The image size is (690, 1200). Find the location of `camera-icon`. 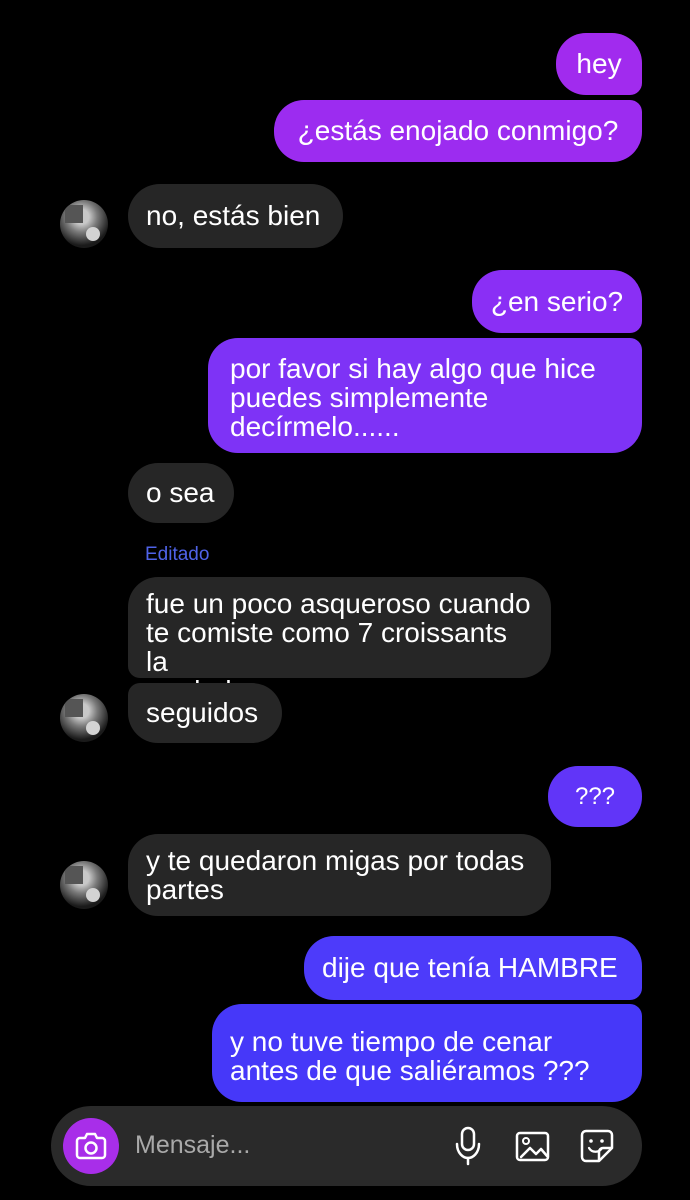

camera-icon is located at coordinates (91, 1146).